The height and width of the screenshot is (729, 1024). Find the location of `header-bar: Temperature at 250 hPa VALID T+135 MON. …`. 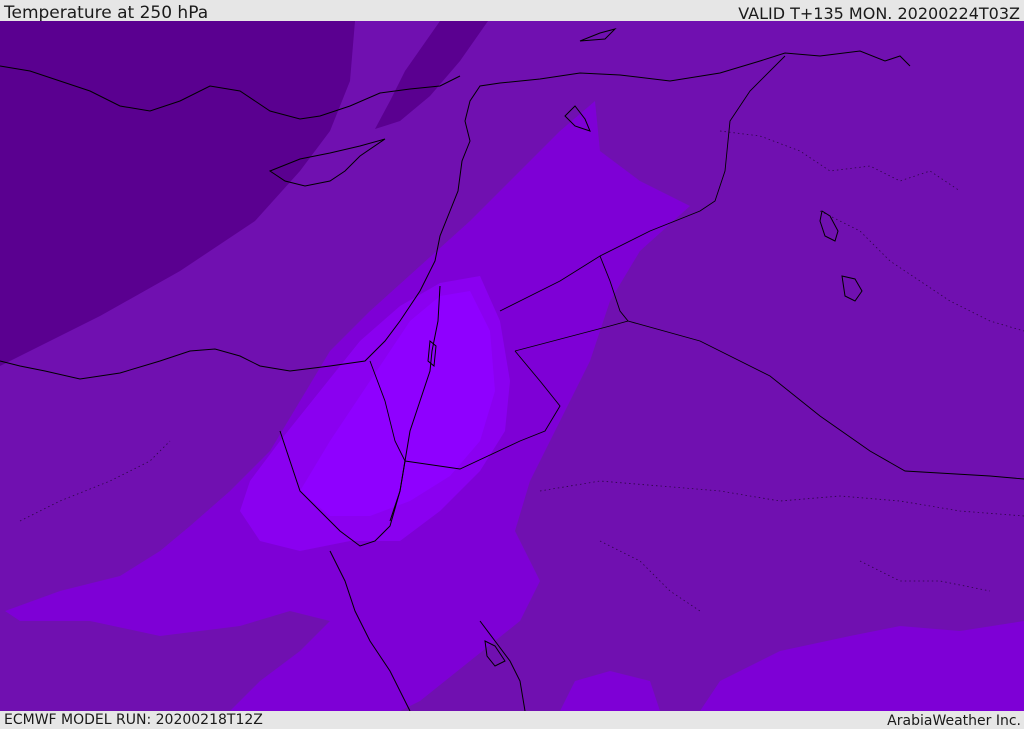

header-bar: Temperature at 250 hPa VALID T+135 MON. … is located at coordinates (512, 11).